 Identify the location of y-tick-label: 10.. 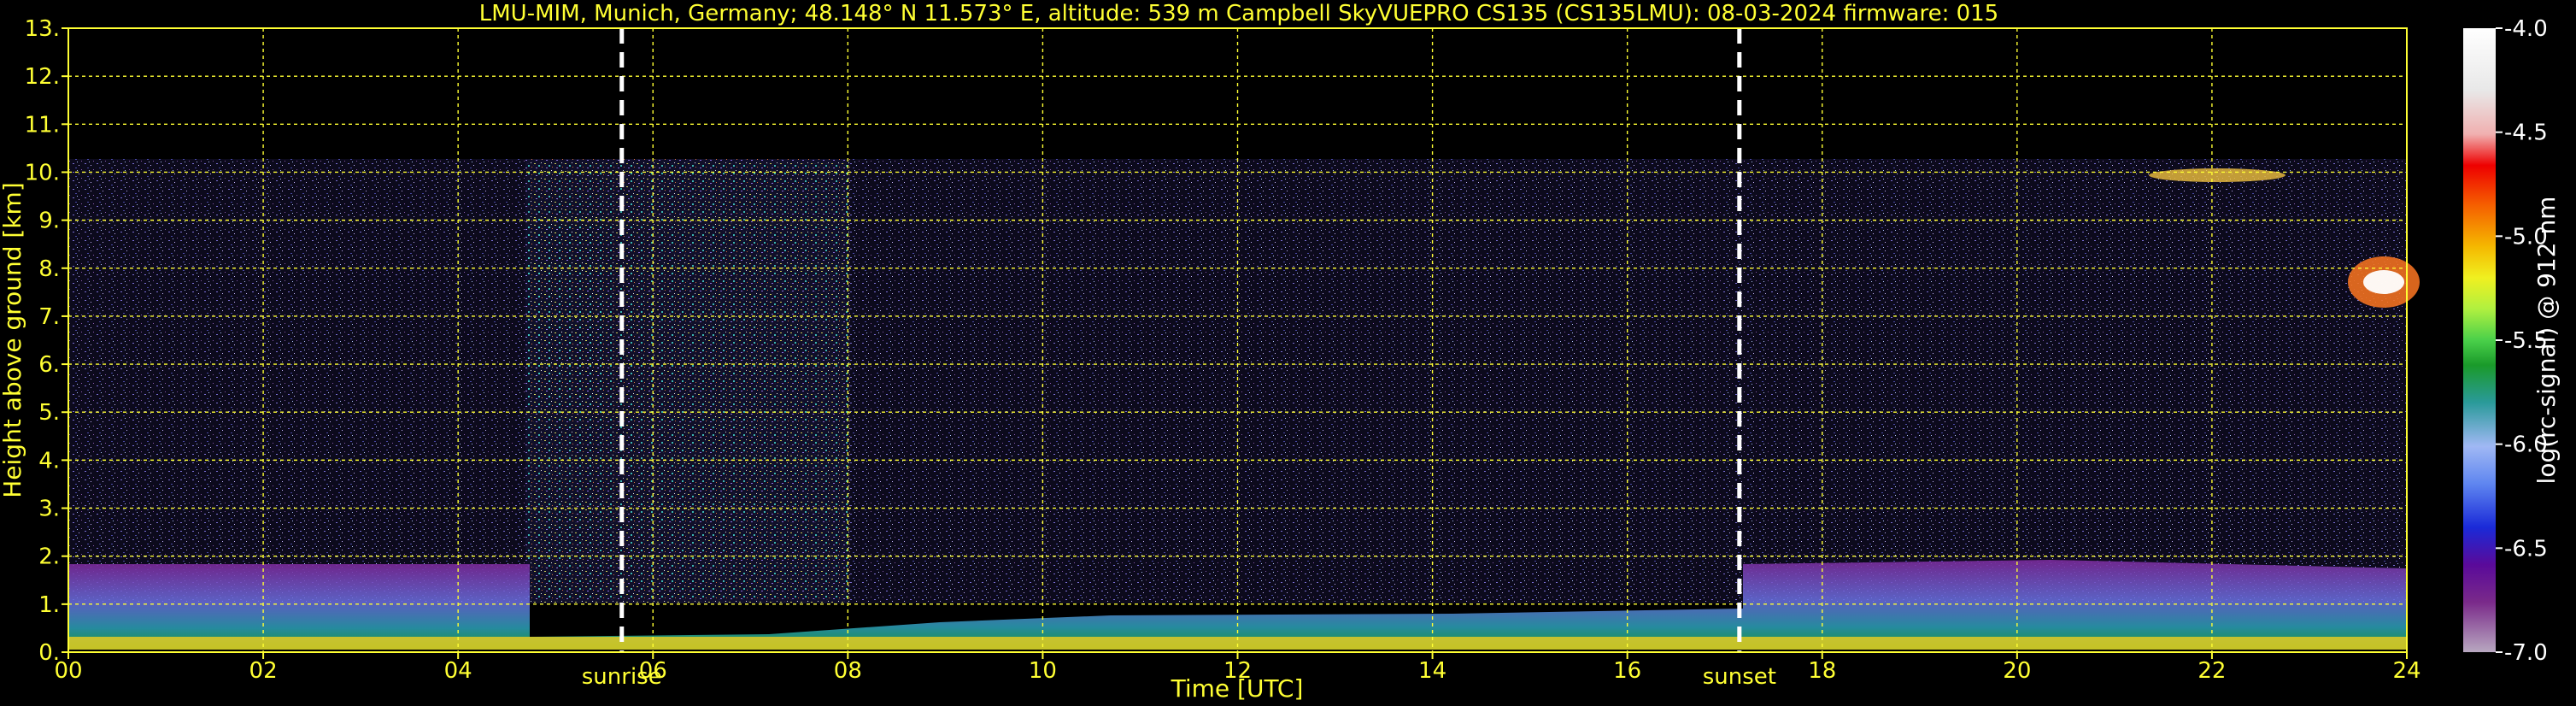
(42, 172).